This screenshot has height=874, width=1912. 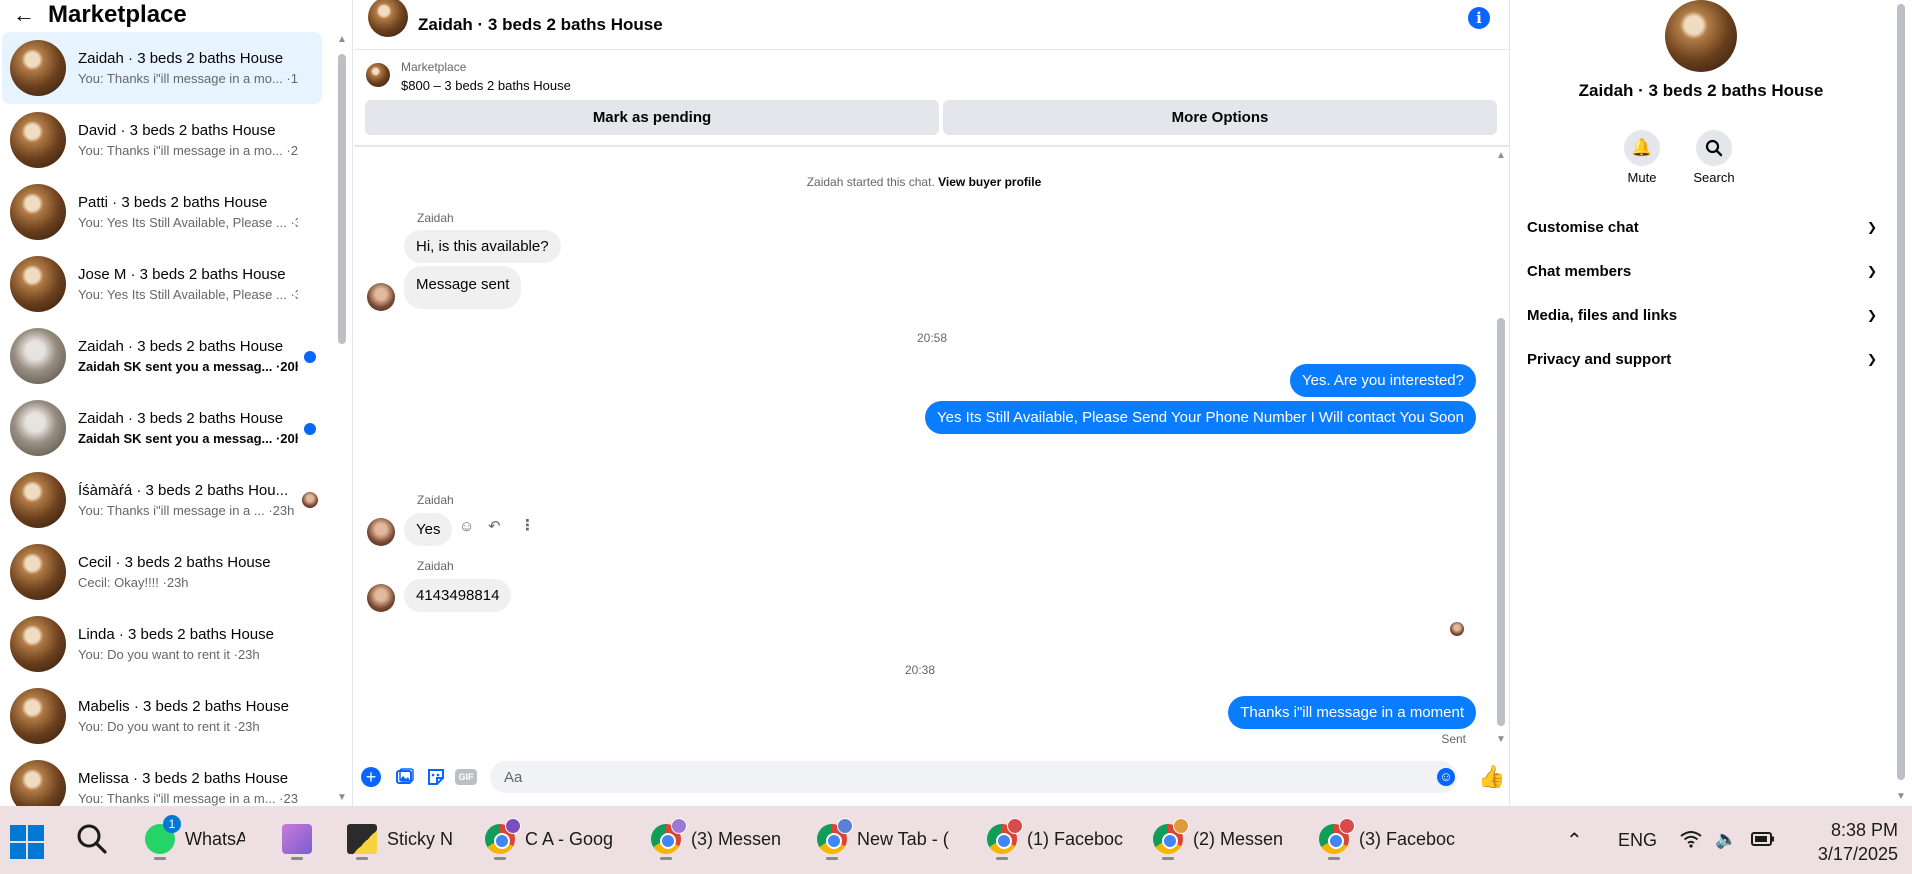 I want to click on info-scrollbar: ▼, so click(x=1901, y=403).